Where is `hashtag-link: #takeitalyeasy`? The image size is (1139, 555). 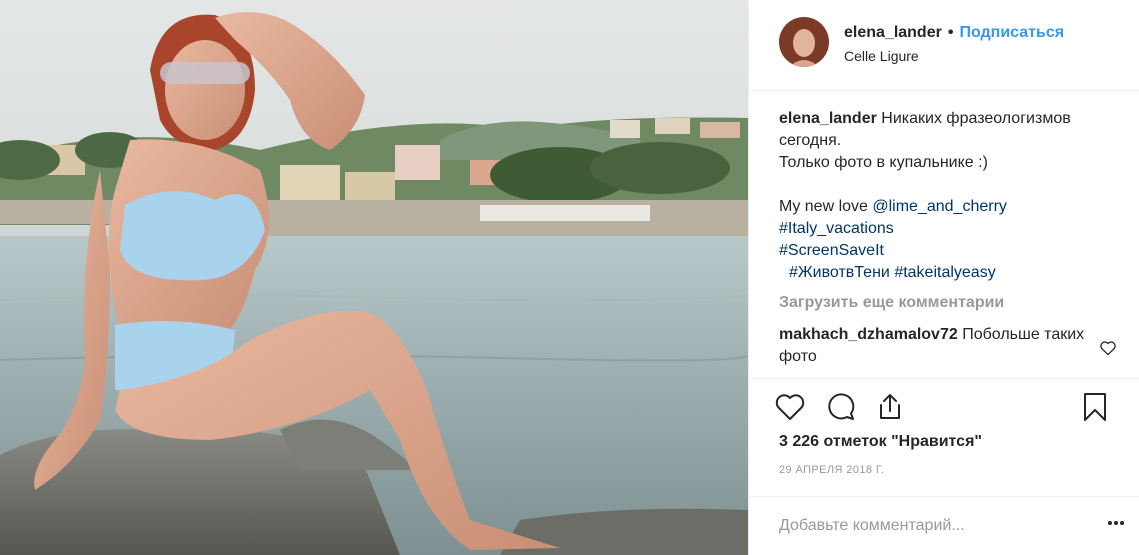 hashtag-link: #takeitalyeasy is located at coordinates (944, 272).